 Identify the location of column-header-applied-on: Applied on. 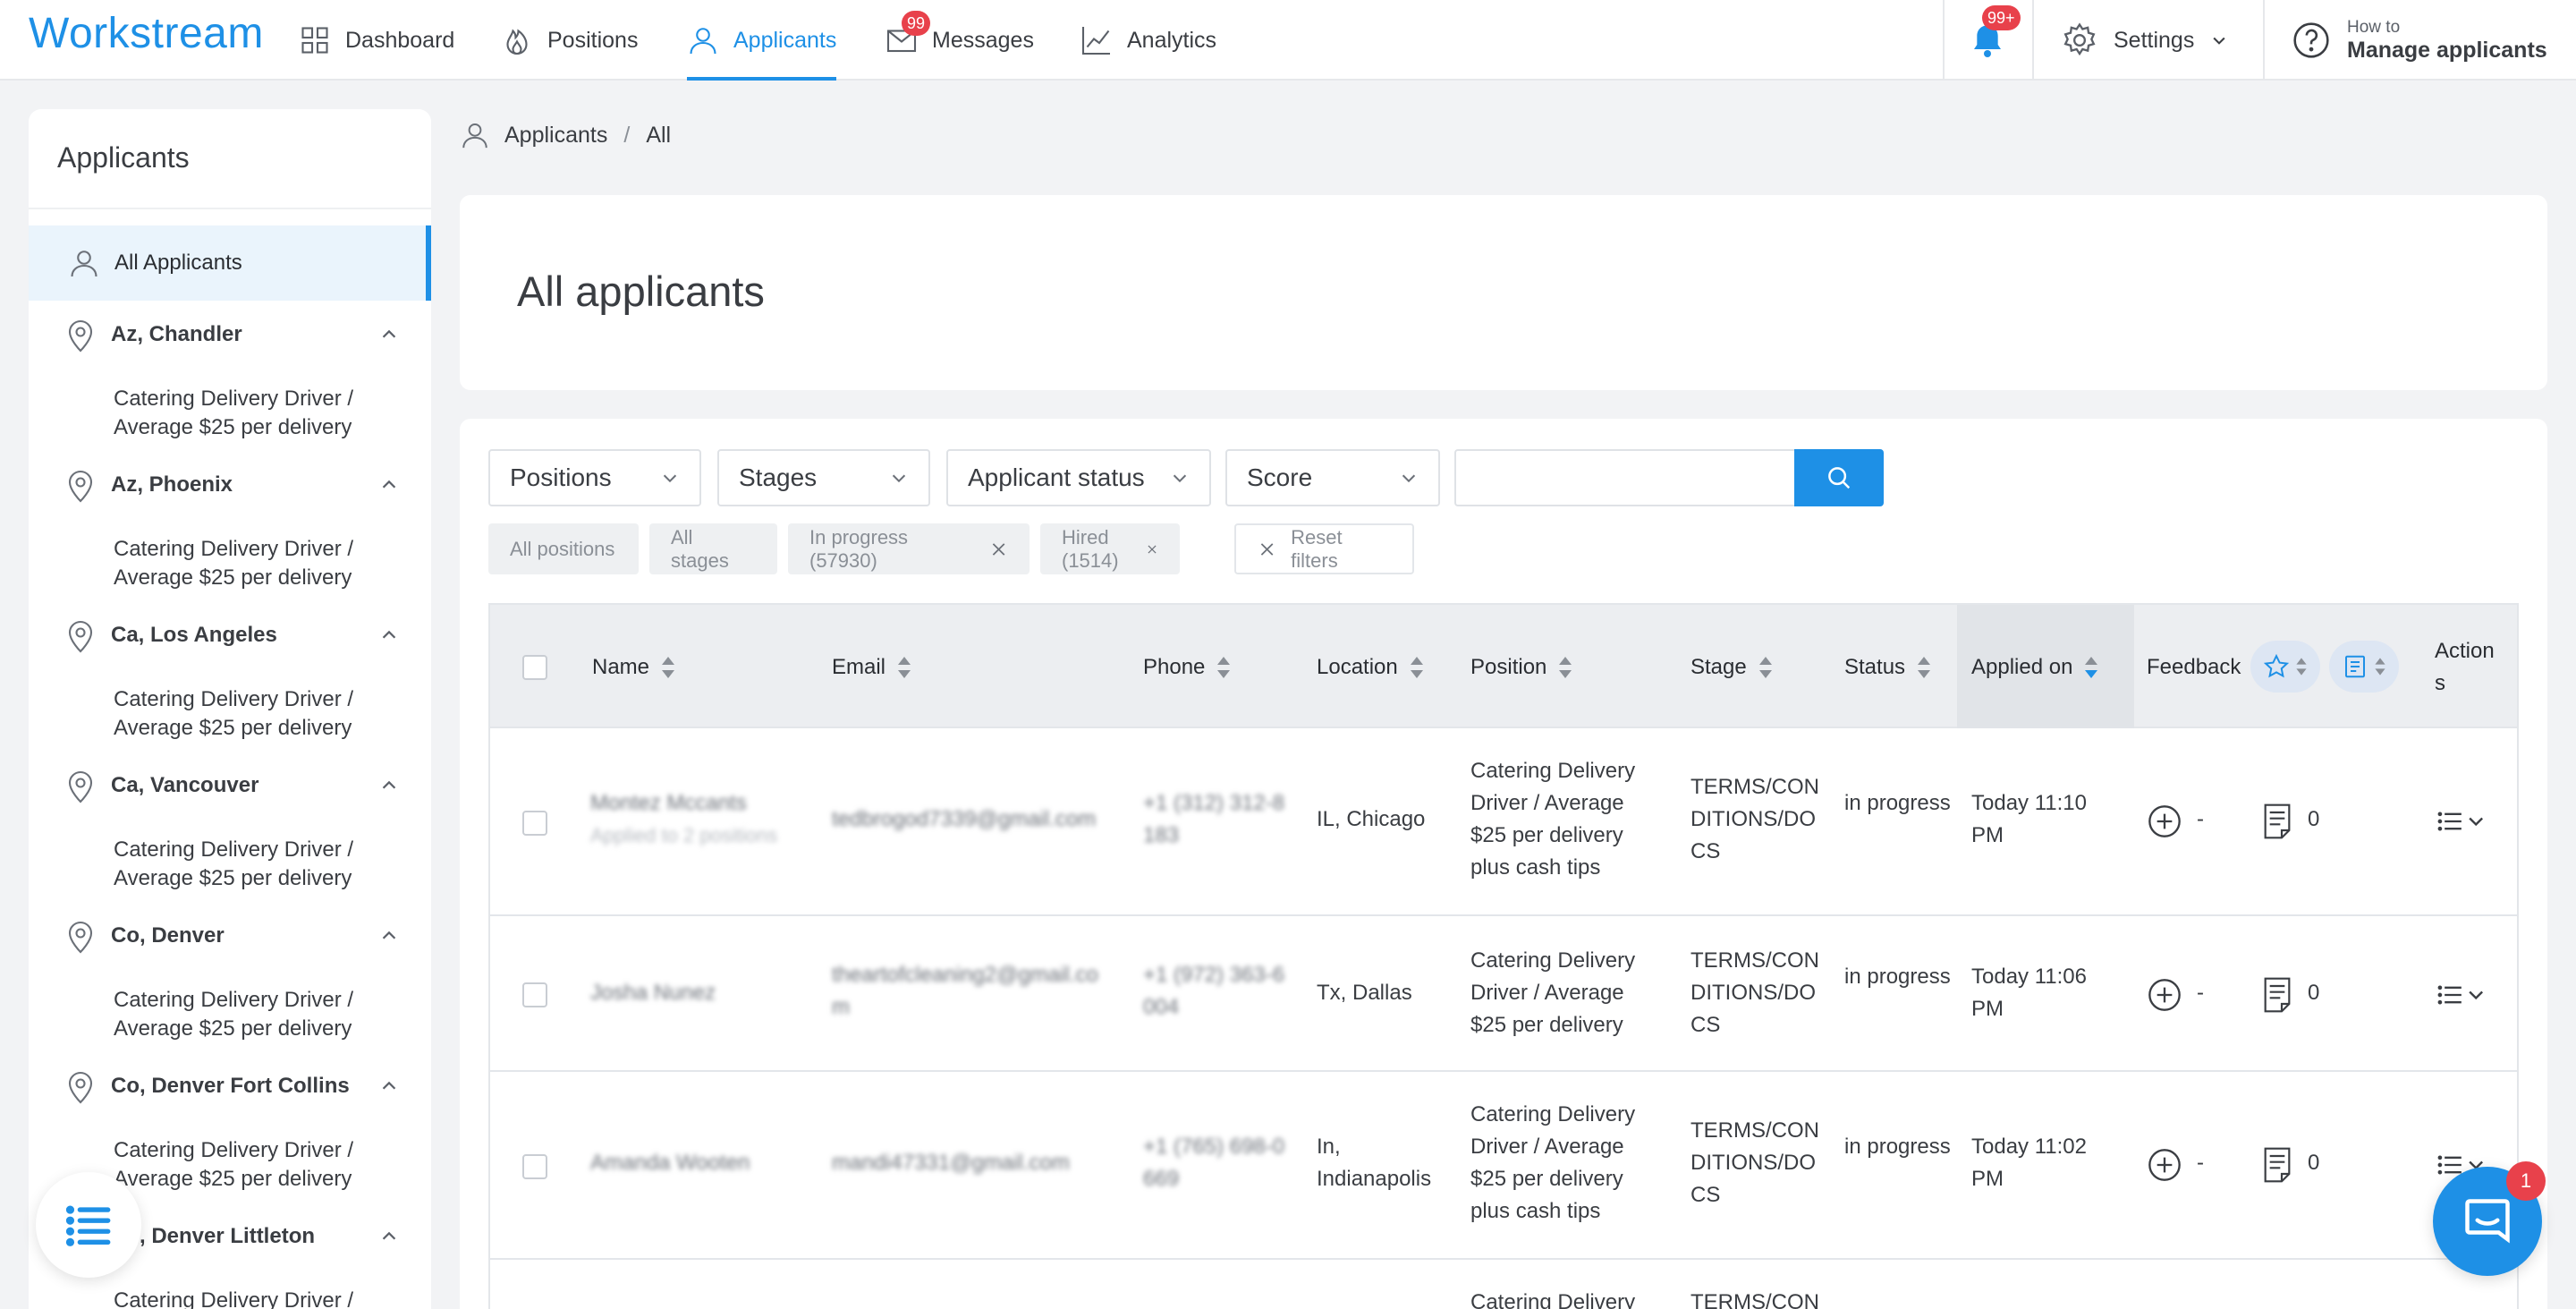
(2034, 667).